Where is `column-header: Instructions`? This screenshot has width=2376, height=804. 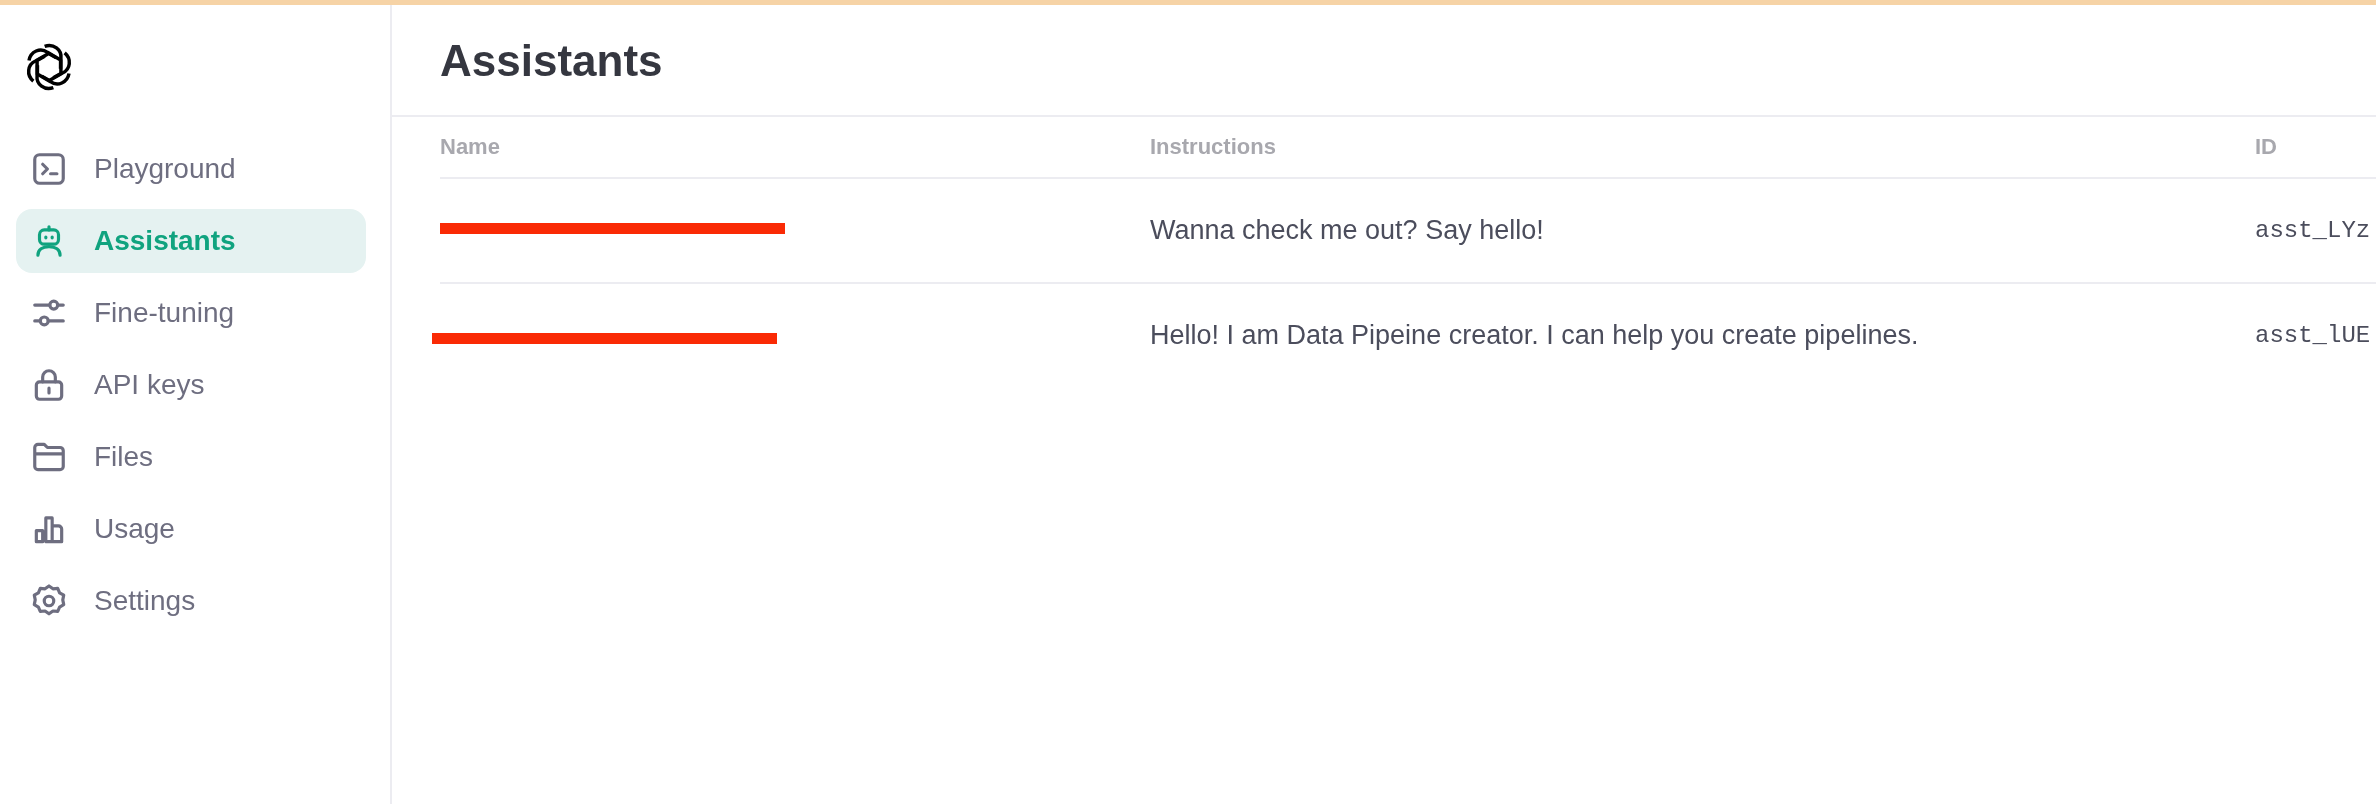 column-header: Instructions is located at coordinates (1213, 147).